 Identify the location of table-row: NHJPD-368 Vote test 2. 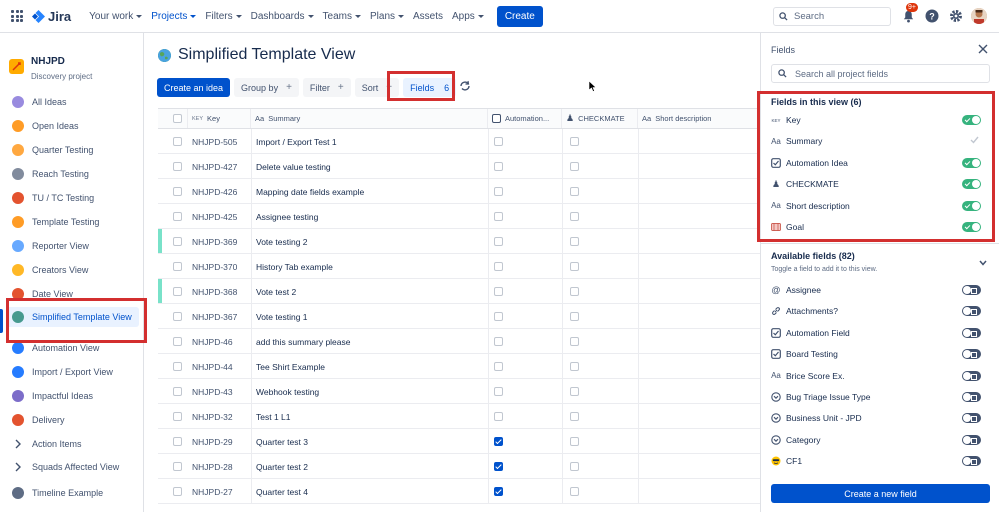
(459, 291).